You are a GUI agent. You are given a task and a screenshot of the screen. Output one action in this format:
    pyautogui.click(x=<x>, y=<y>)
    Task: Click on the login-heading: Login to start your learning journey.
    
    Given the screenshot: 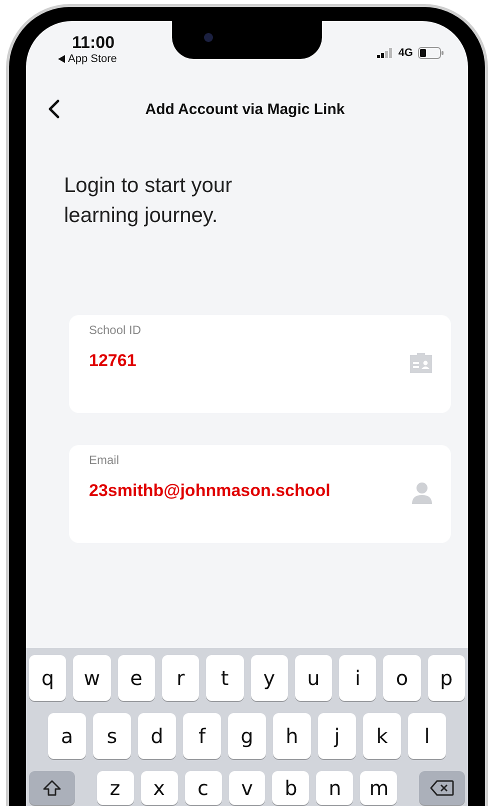 What is the action you would take?
    pyautogui.click(x=149, y=201)
    